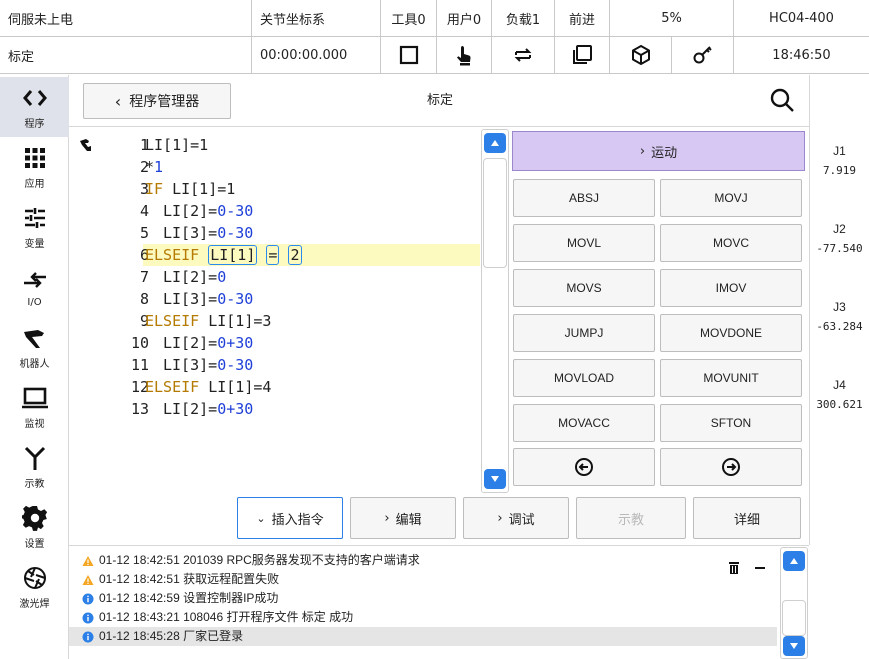  Describe the element at coordinates (316, 55) in the screenshot. I see `cycle-timer: 00:00:00.000` at that location.